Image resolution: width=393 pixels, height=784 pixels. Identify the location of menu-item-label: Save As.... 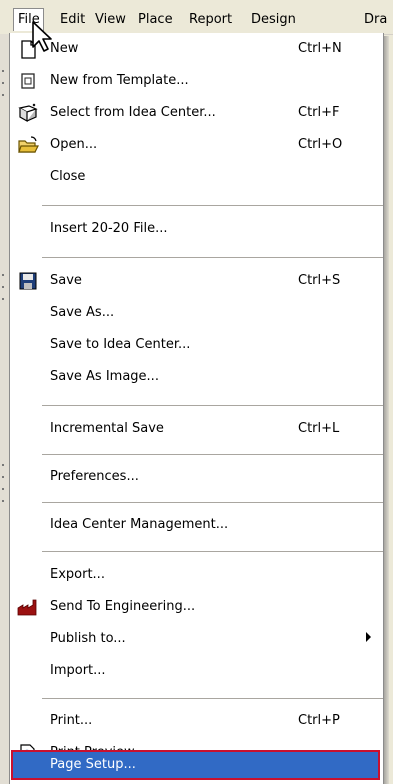
(82, 312).